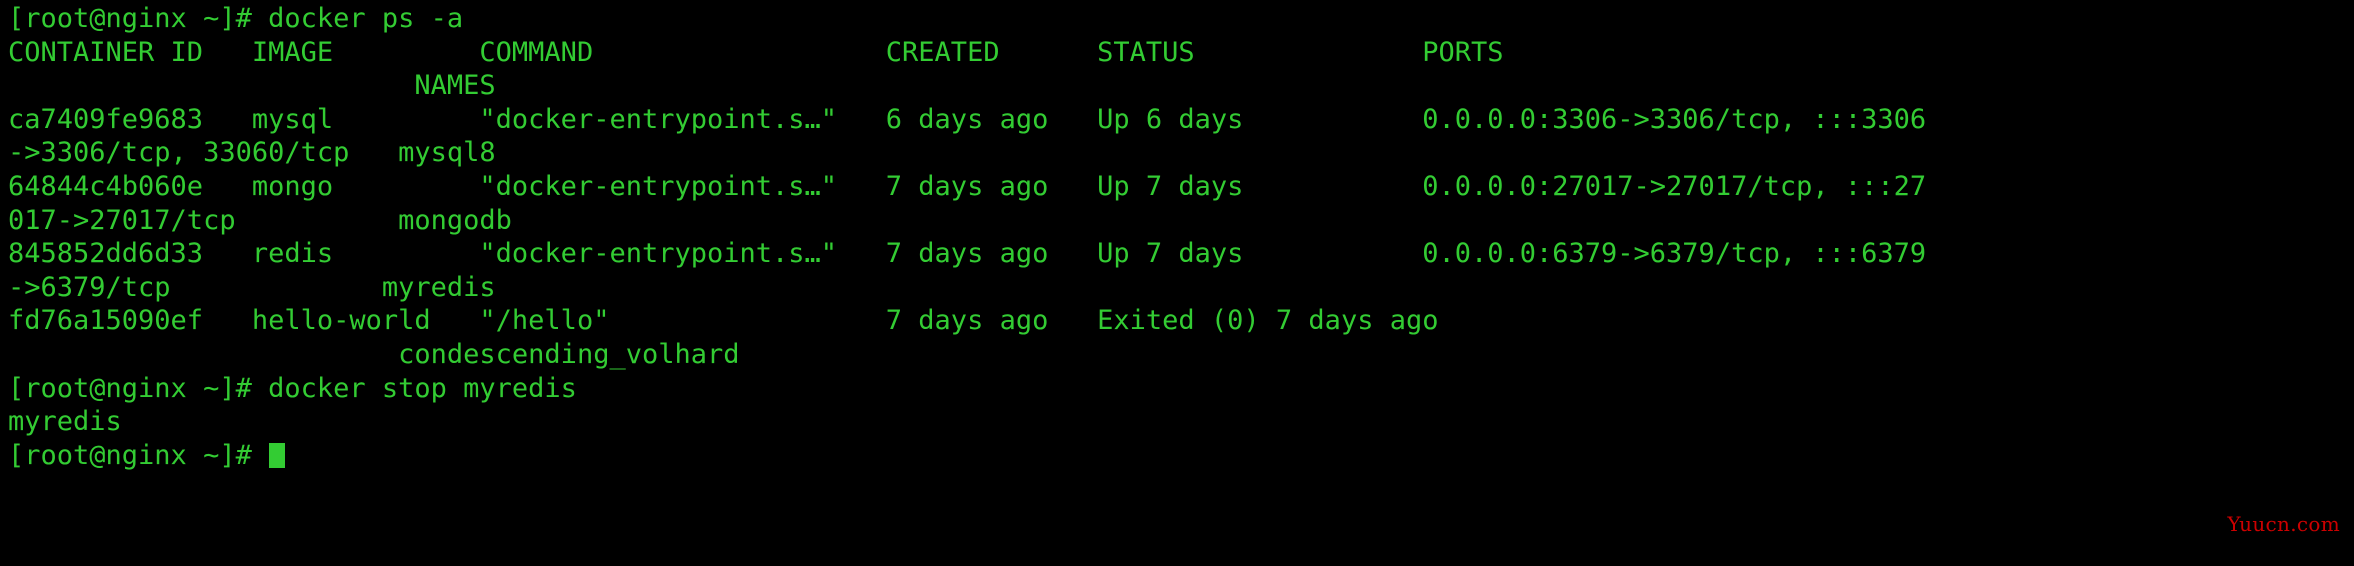  I want to click on site-watermark: Yuucn.com, so click(2283, 524).